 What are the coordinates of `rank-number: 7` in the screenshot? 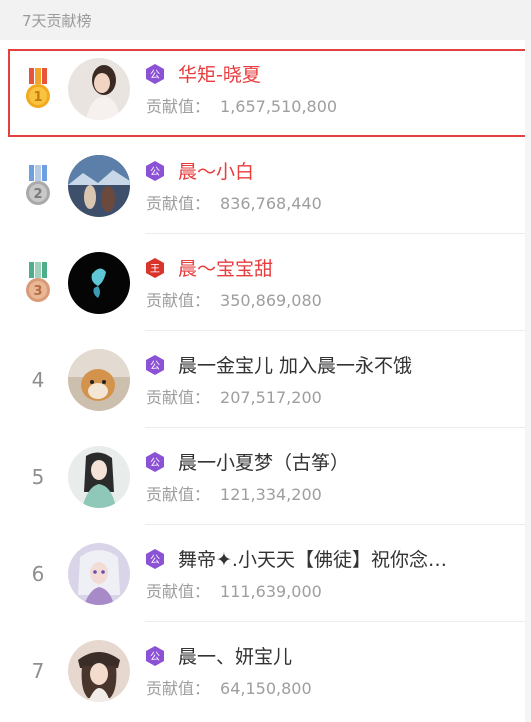 It's located at (38, 670).